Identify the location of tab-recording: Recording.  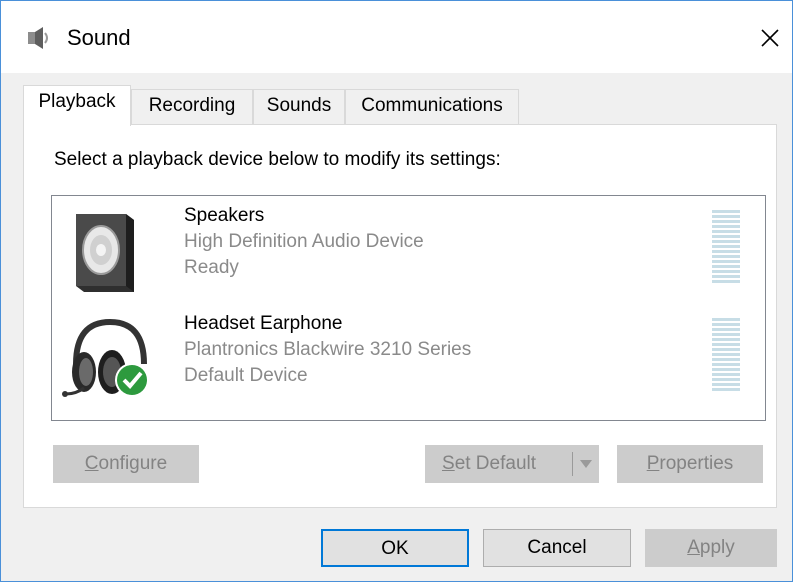
(192, 107).